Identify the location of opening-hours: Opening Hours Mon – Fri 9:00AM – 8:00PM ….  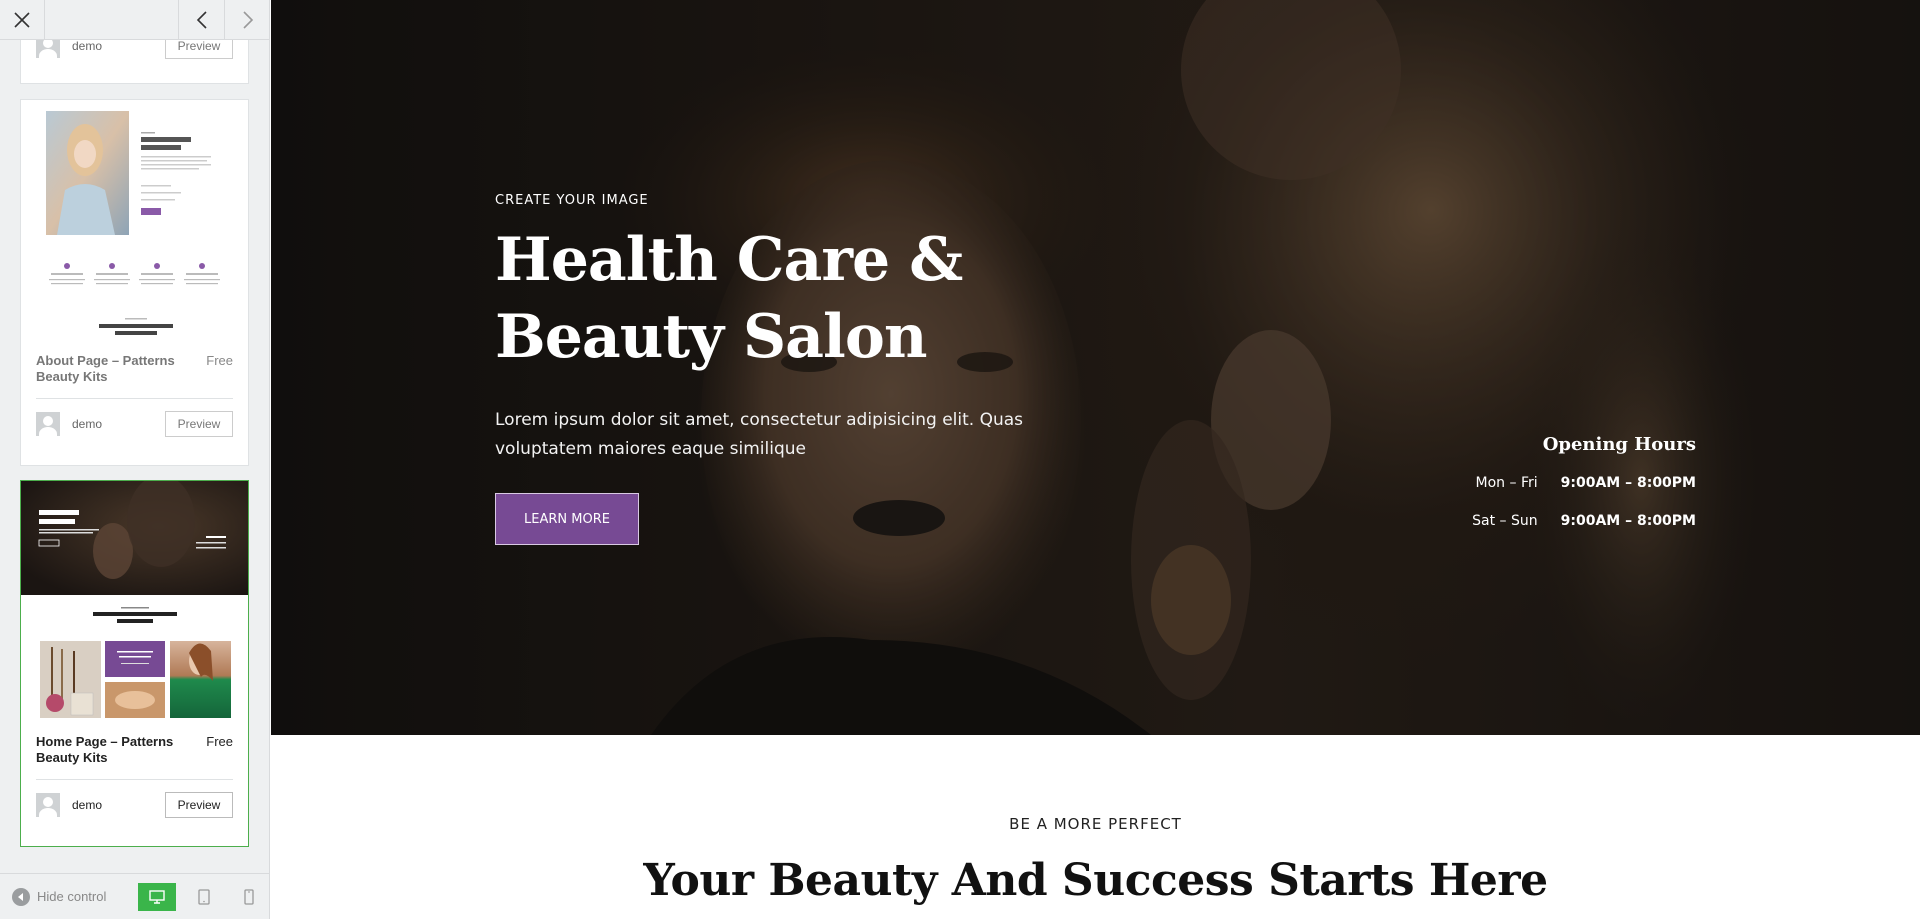
(1566, 484).